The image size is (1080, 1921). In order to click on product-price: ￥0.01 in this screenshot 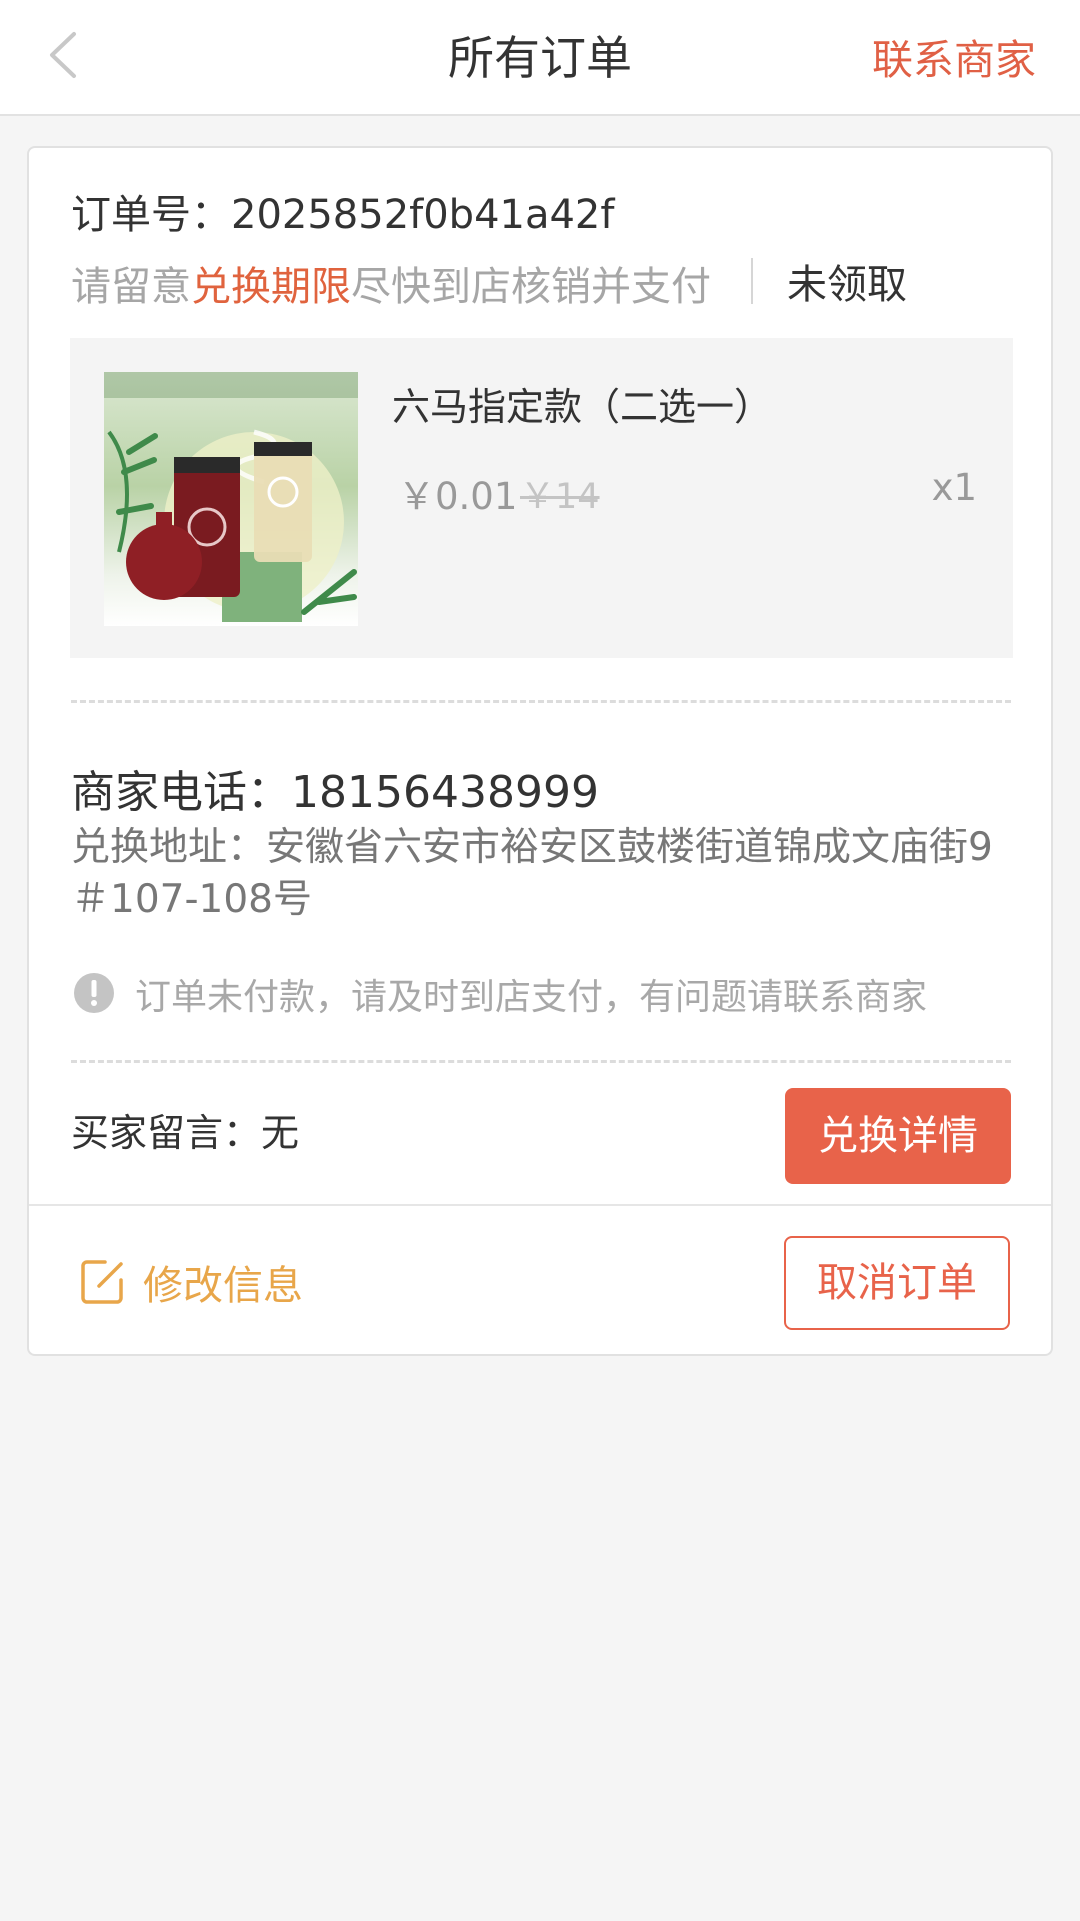, I will do `click(458, 496)`.